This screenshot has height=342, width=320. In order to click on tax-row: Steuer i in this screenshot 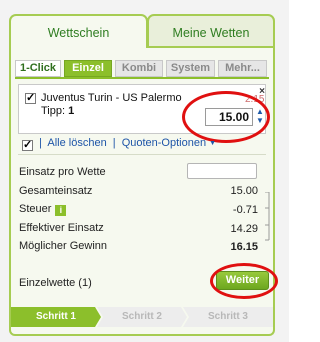, I will do `click(43, 209)`.